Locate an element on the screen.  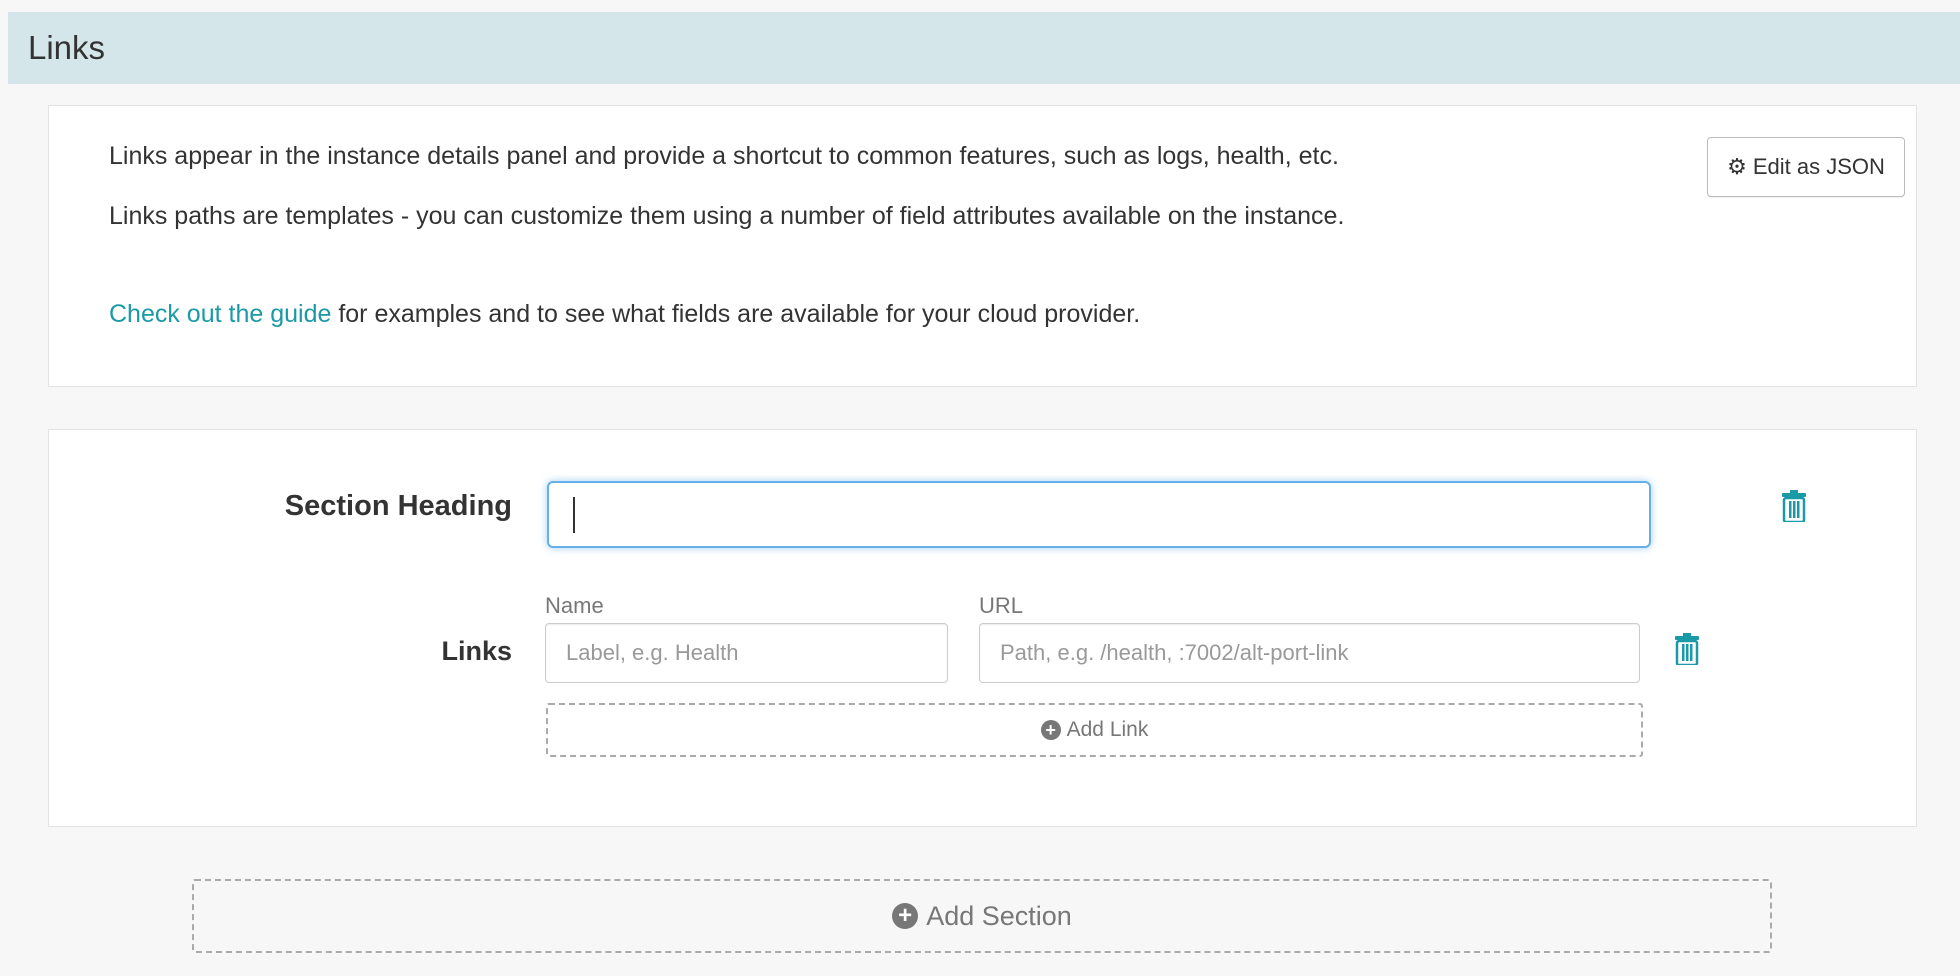
section-heading-input is located at coordinates (1099, 514).